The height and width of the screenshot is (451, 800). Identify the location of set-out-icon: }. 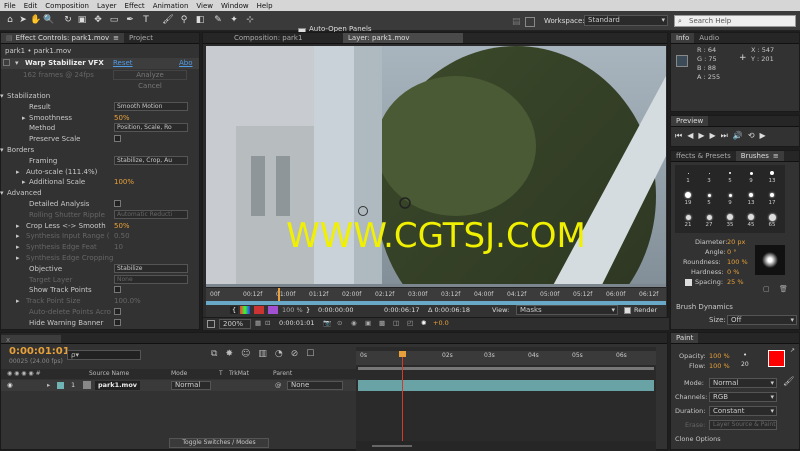
(308, 310).